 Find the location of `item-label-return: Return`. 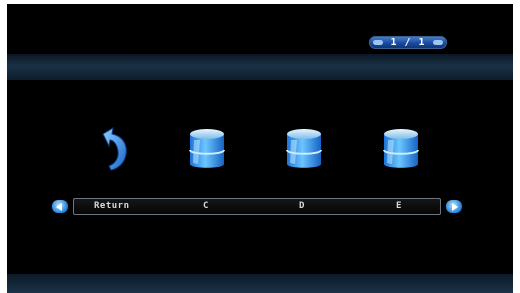

item-label-return: Return is located at coordinates (112, 206).